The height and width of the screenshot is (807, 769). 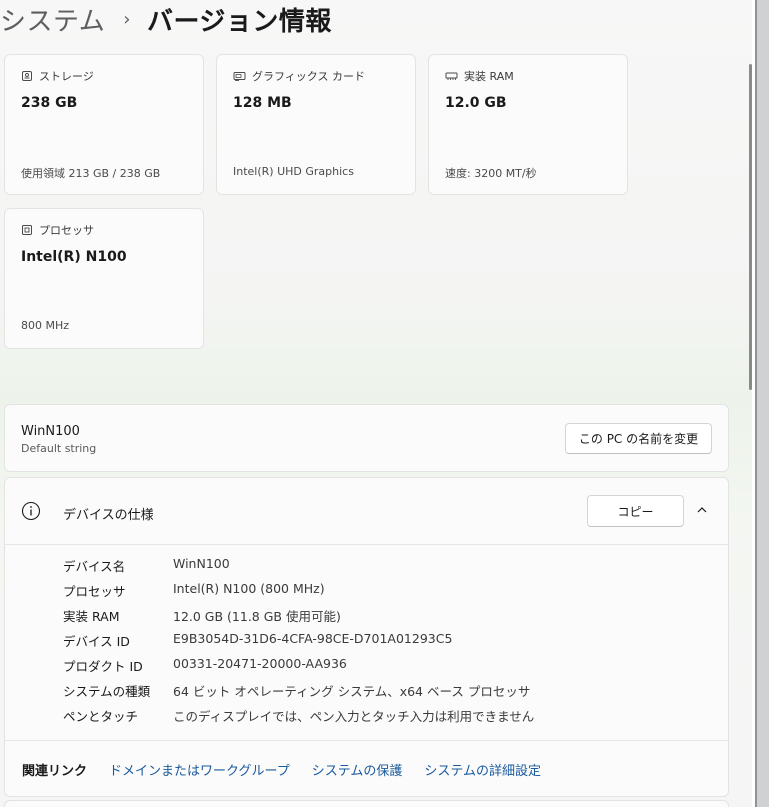 I want to click on domain-workgroup-link: ドメインまたはワークグループ, so click(x=199, y=769).